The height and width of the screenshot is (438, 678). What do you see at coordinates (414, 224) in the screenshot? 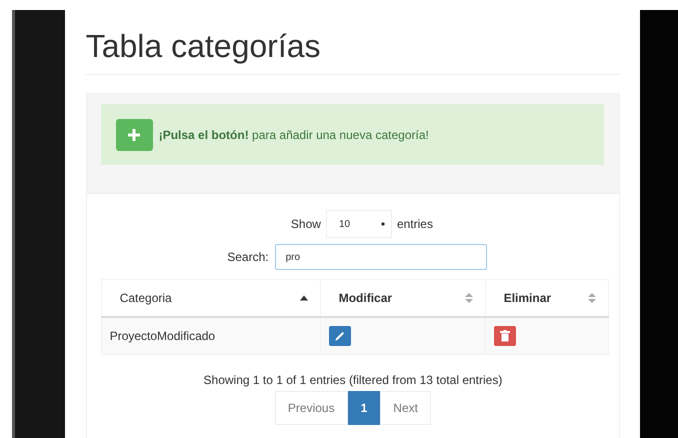
I see `entries-label: entries` at bounding box center [414, 224].